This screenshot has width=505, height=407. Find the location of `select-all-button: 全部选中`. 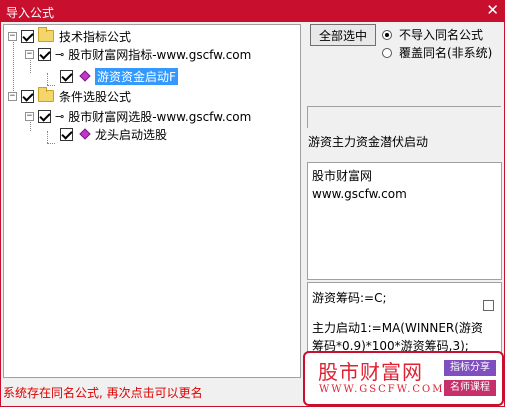

select-all-button: 全部选中 is located at coordinates (343, 35).